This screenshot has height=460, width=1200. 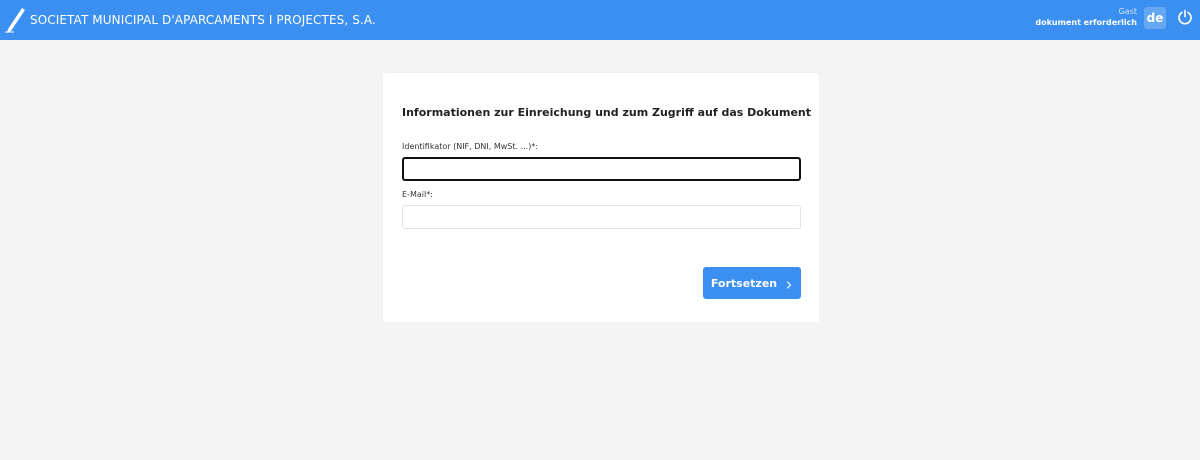 I want to click on pen-icon, so click(x=15, y=20).